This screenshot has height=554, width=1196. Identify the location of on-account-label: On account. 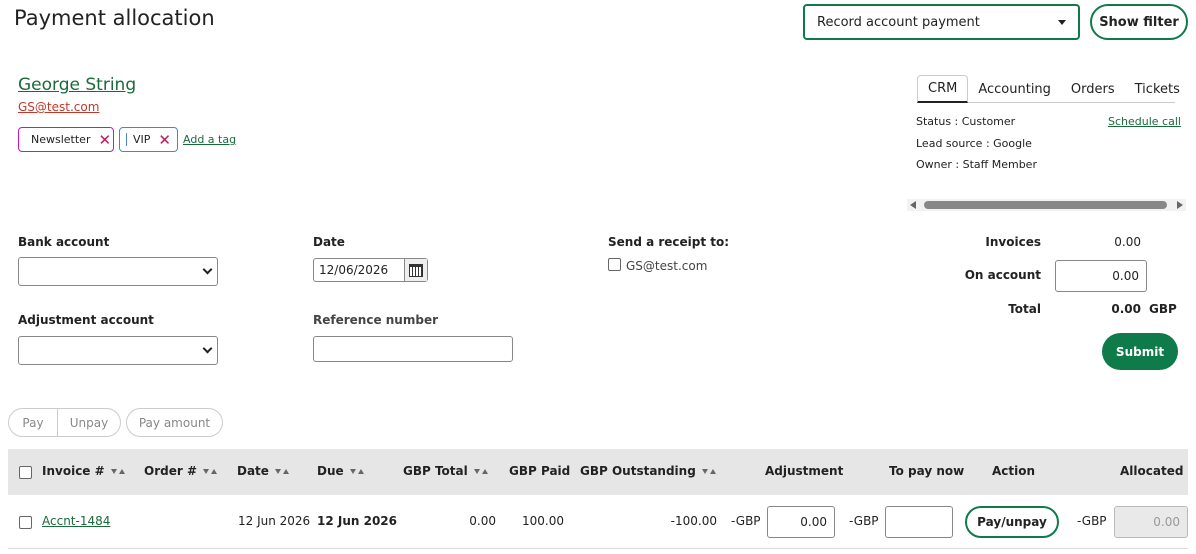
(1002, 275).